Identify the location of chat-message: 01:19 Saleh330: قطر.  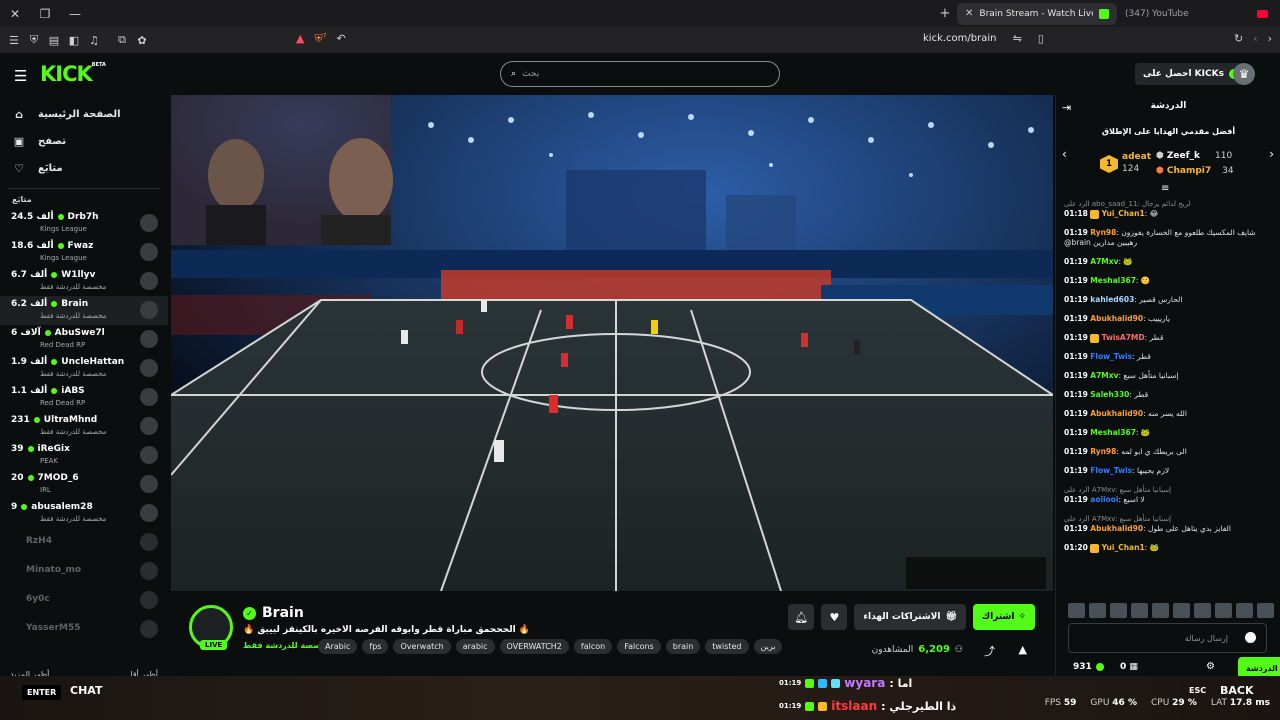
(1169, 395).